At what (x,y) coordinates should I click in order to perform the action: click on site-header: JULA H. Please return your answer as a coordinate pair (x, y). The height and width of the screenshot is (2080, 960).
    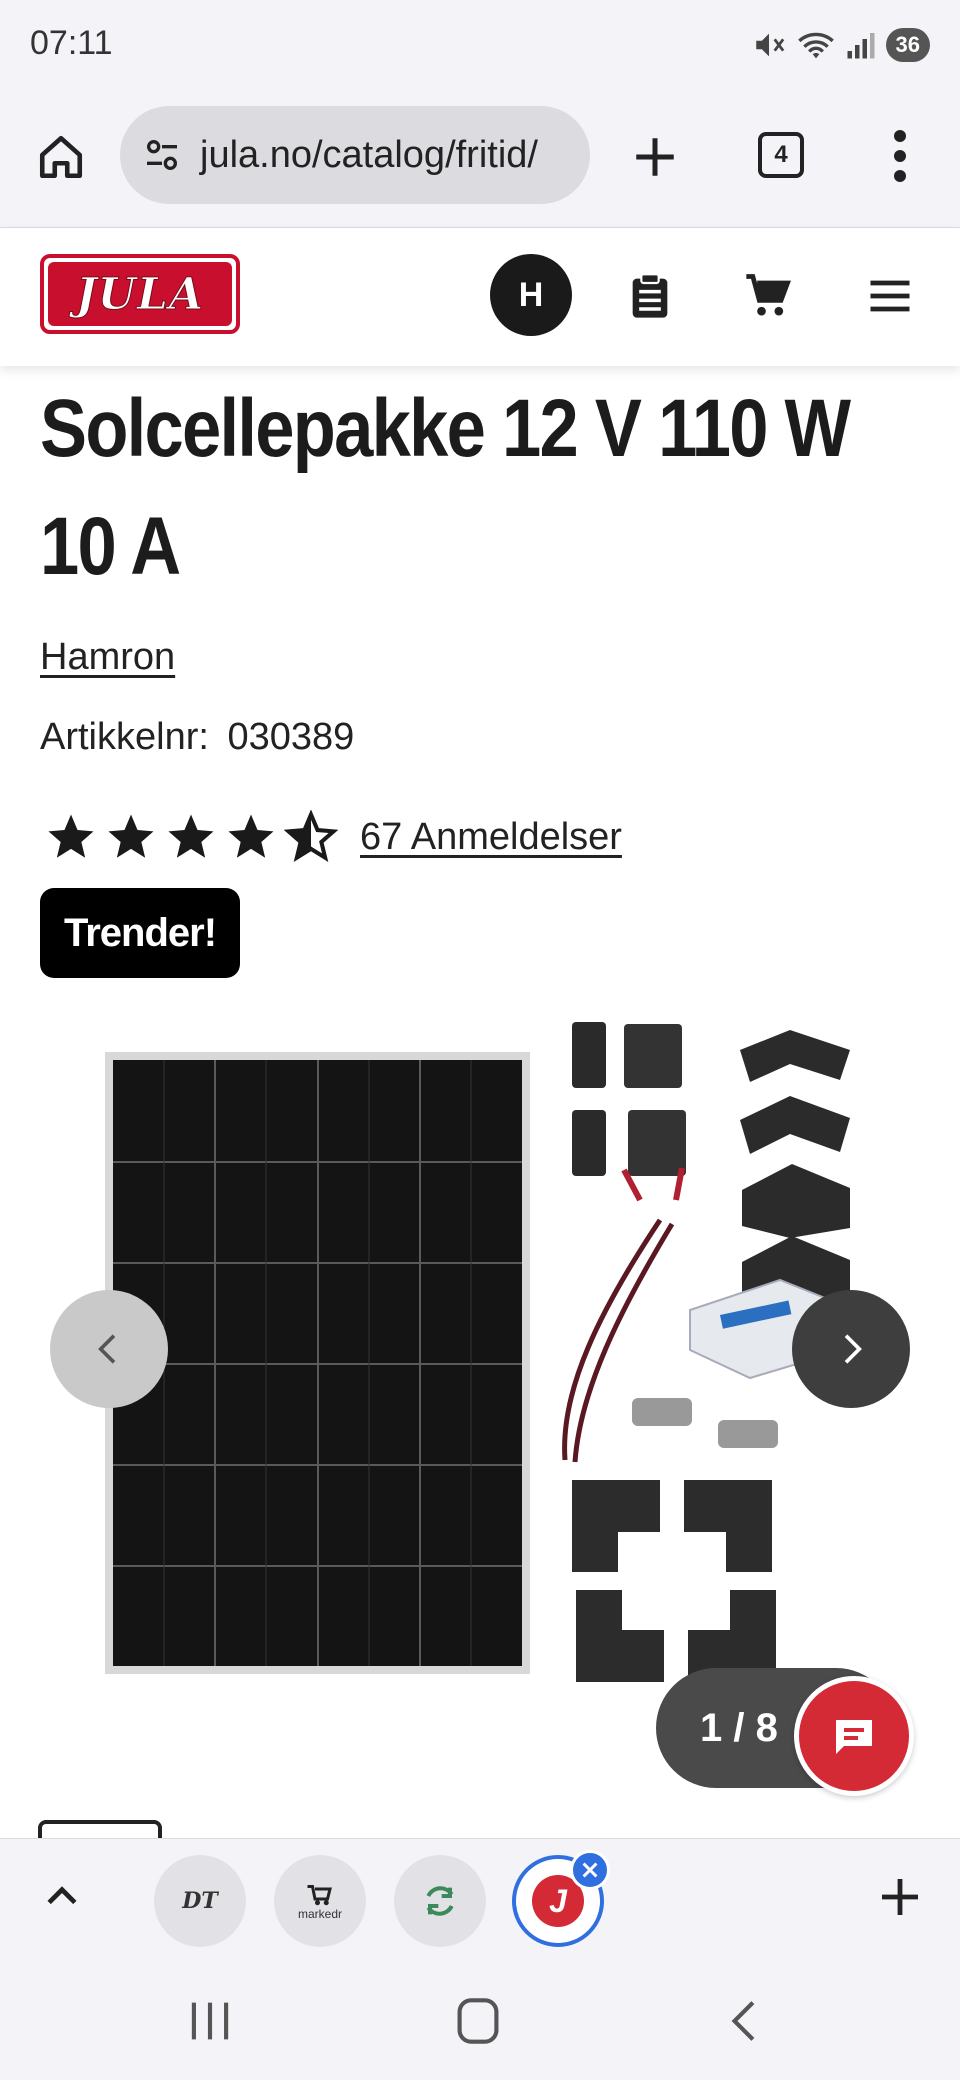
    Looking at the image, I should click on (480, 297).